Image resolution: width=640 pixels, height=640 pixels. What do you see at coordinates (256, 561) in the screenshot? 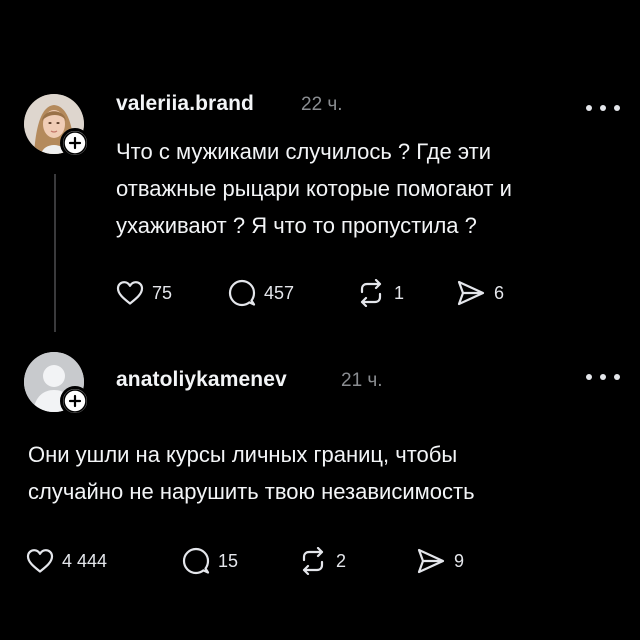
I see `action-bar: 4 444 15 2 9` at bounding box center [256, 561].